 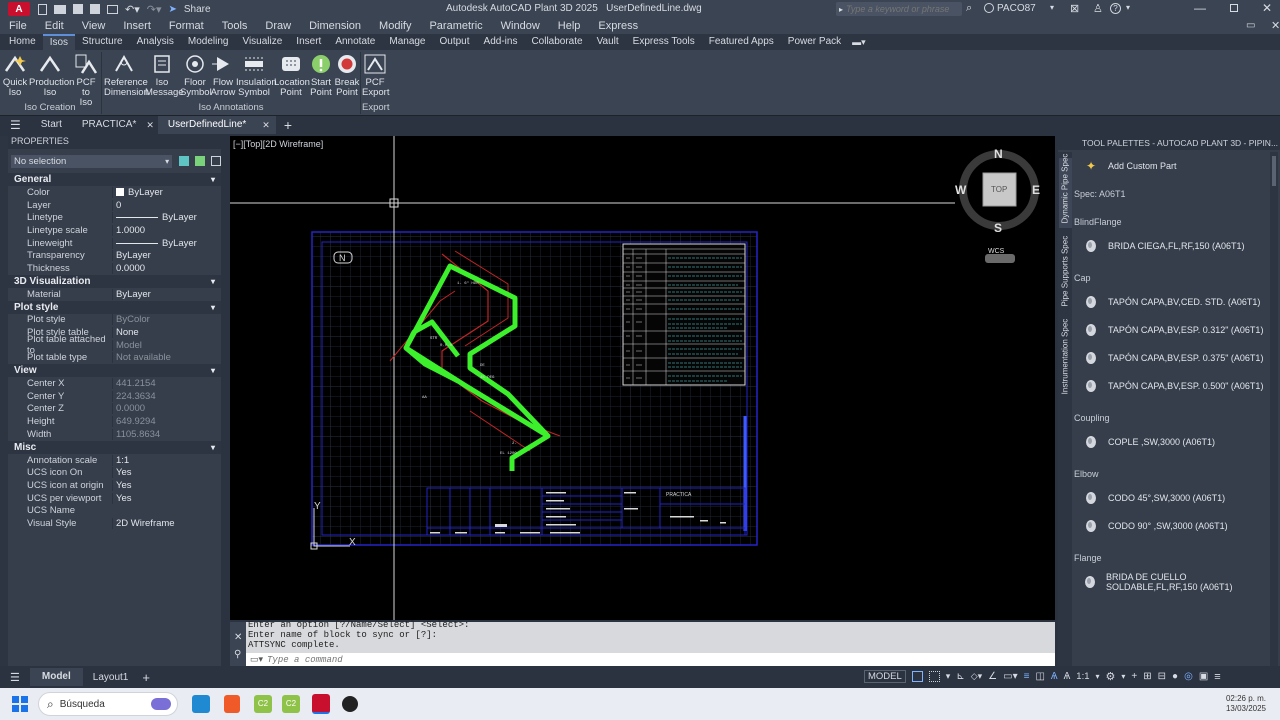 What do you see at coordinates (207, 125) in the screenshot?
I see `file-tab-userdefinedline: UserDefinedLine*` at bounding box center [207, 125].